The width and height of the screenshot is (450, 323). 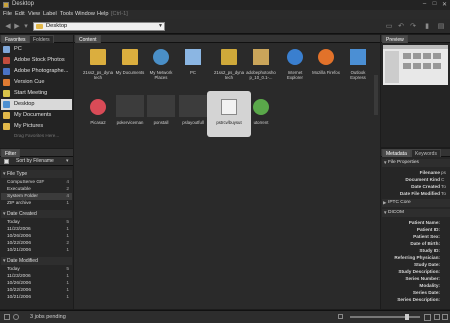 I want to click on favorite-pc: PC, so click(x=36, y=49).